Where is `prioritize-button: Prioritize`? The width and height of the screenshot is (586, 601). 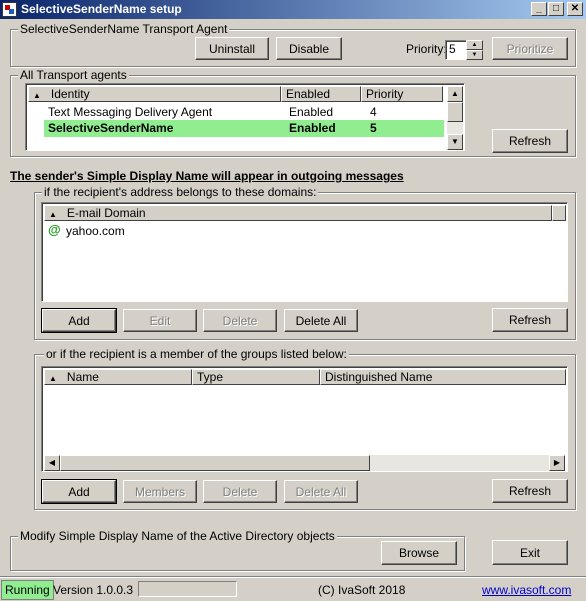 prioritize-button: Prioritize is located at coordinates (530, 48).